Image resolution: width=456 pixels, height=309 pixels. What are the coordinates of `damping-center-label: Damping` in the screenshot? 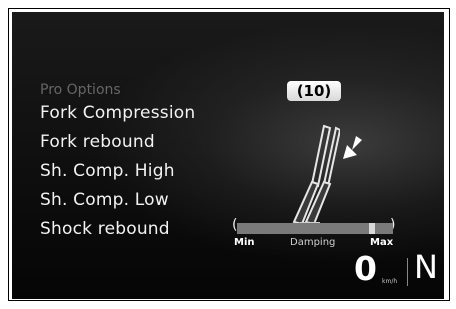 It's located at (313, 242).